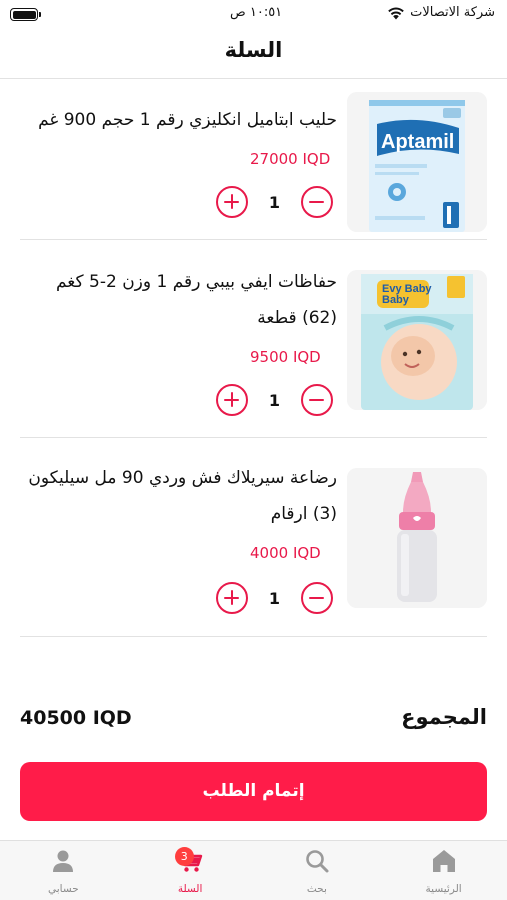  I want to click on checkout-button: إتمام الطلب, so click(253, 791).